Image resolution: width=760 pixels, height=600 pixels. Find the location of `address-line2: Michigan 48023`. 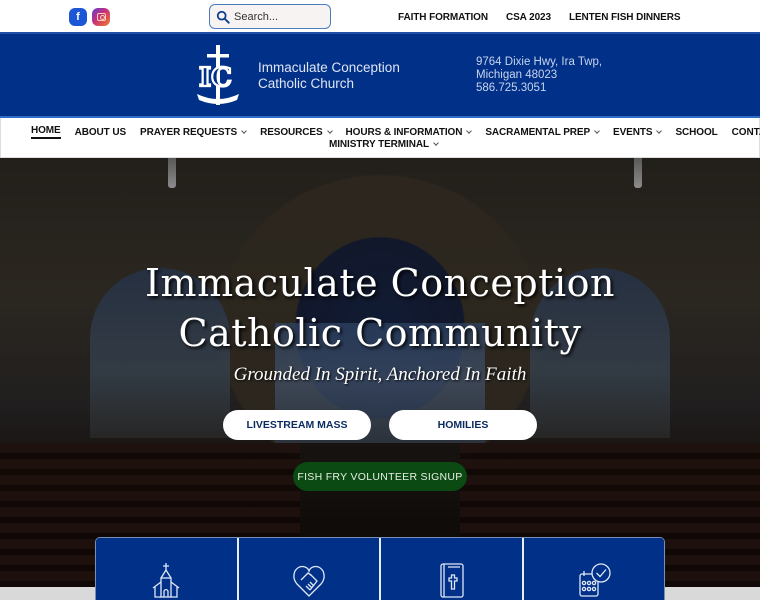

address-line2: Michigan 48023 is located at coordinates (517, 75).